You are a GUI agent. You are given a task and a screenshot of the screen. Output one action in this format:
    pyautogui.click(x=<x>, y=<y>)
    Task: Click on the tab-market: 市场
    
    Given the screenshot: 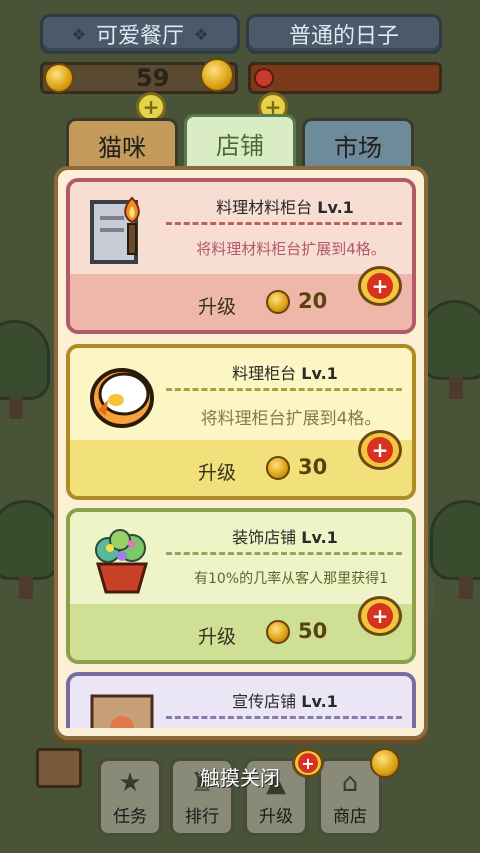 What is the action you would take?
    pyautogui.click(x=358, y=144)
    